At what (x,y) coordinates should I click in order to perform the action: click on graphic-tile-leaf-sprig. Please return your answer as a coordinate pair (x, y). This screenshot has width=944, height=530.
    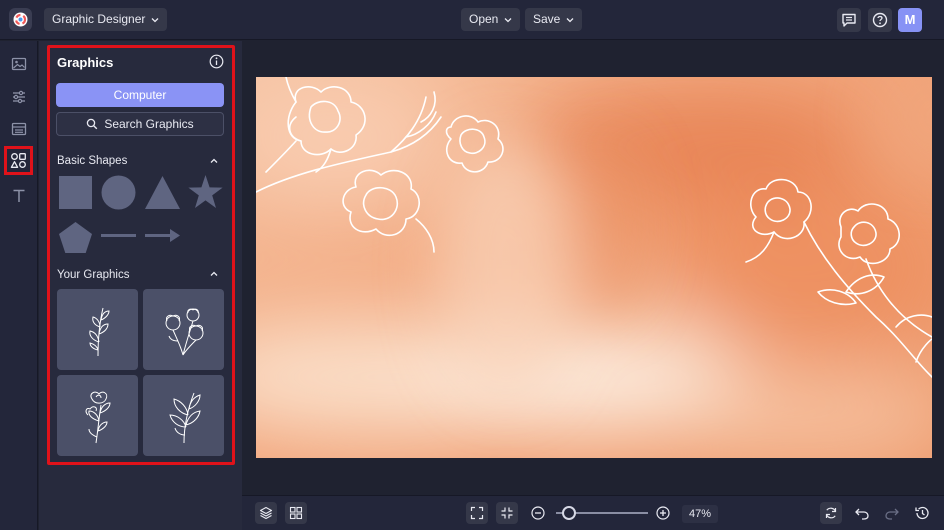
    Looking at the image, I should click on (97, 329).